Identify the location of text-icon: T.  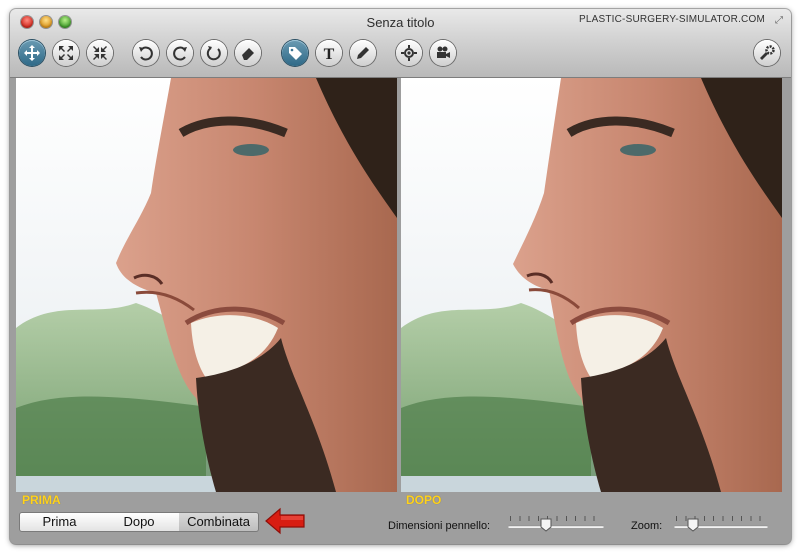
(329, 54).